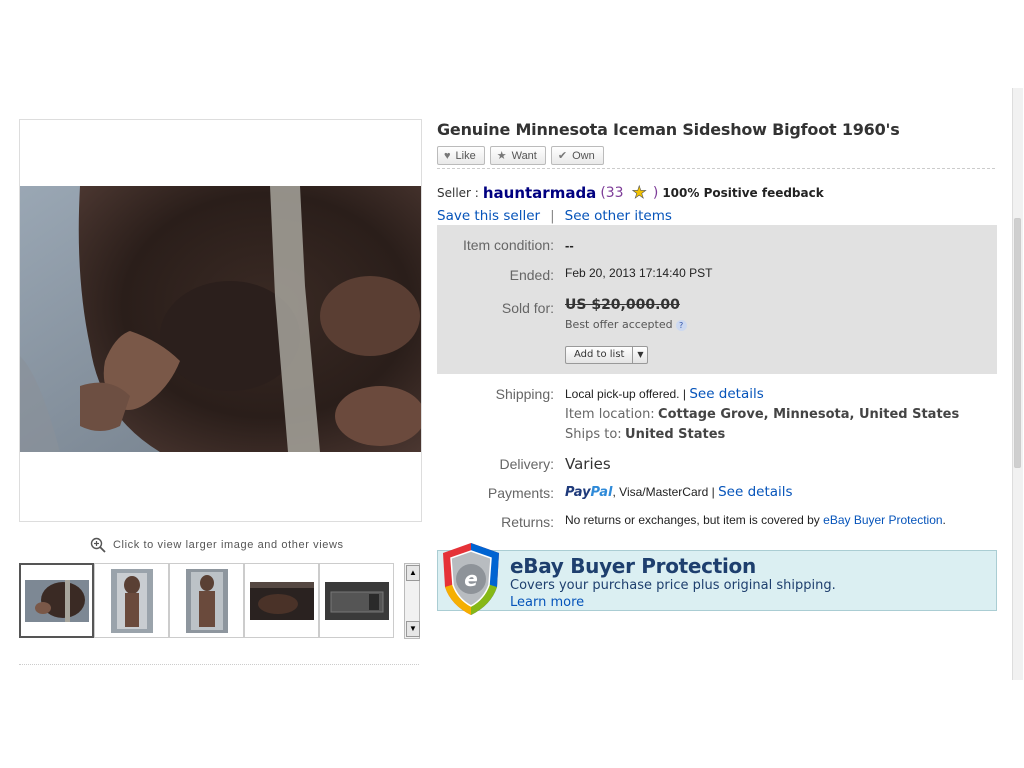 Image resolution: width=1024 pixels, height=768 pixels. What do you see at coordinates (610, 414) in the screenshot?
I see `location-label: Item location:` at bounding box center [610, 414].